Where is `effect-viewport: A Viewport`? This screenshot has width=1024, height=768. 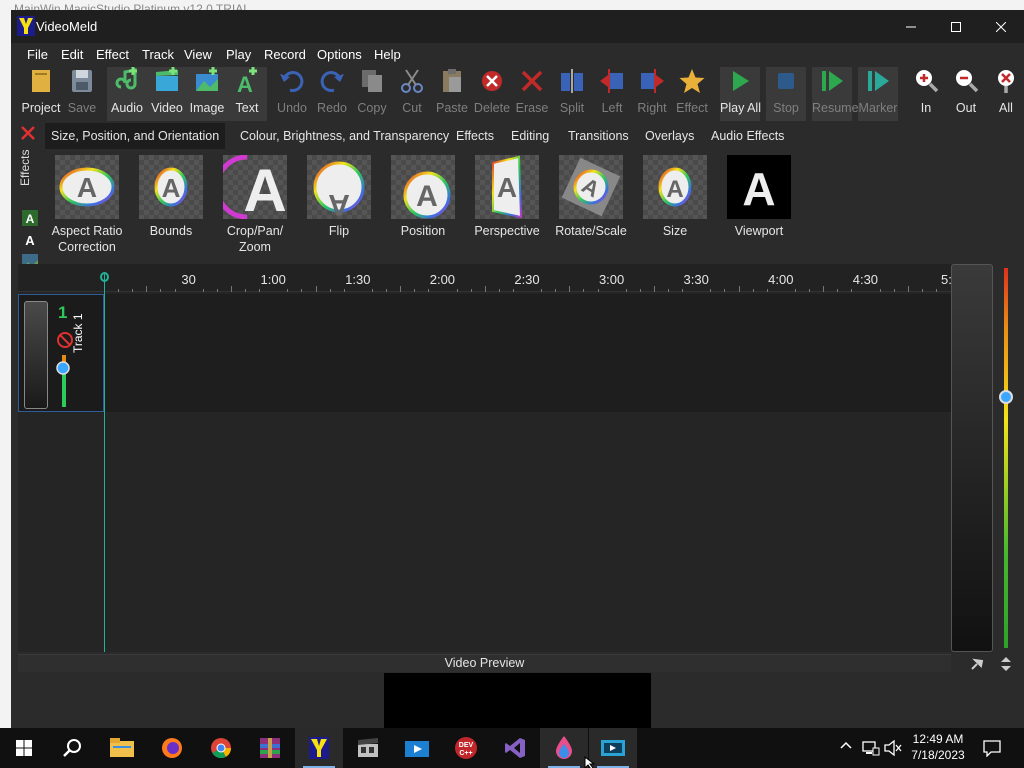 effect-viewport: A Viewport is located at coordinates (759, 195).